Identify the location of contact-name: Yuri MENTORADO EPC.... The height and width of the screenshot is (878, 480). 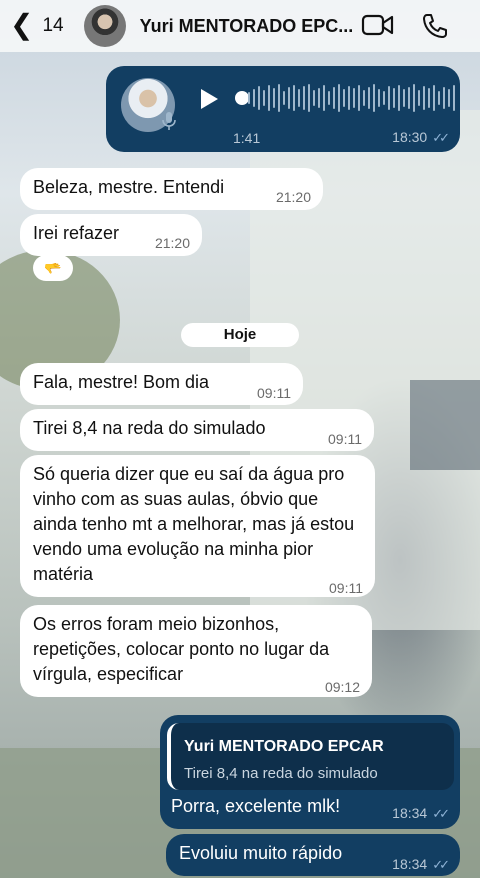
(247, 26).